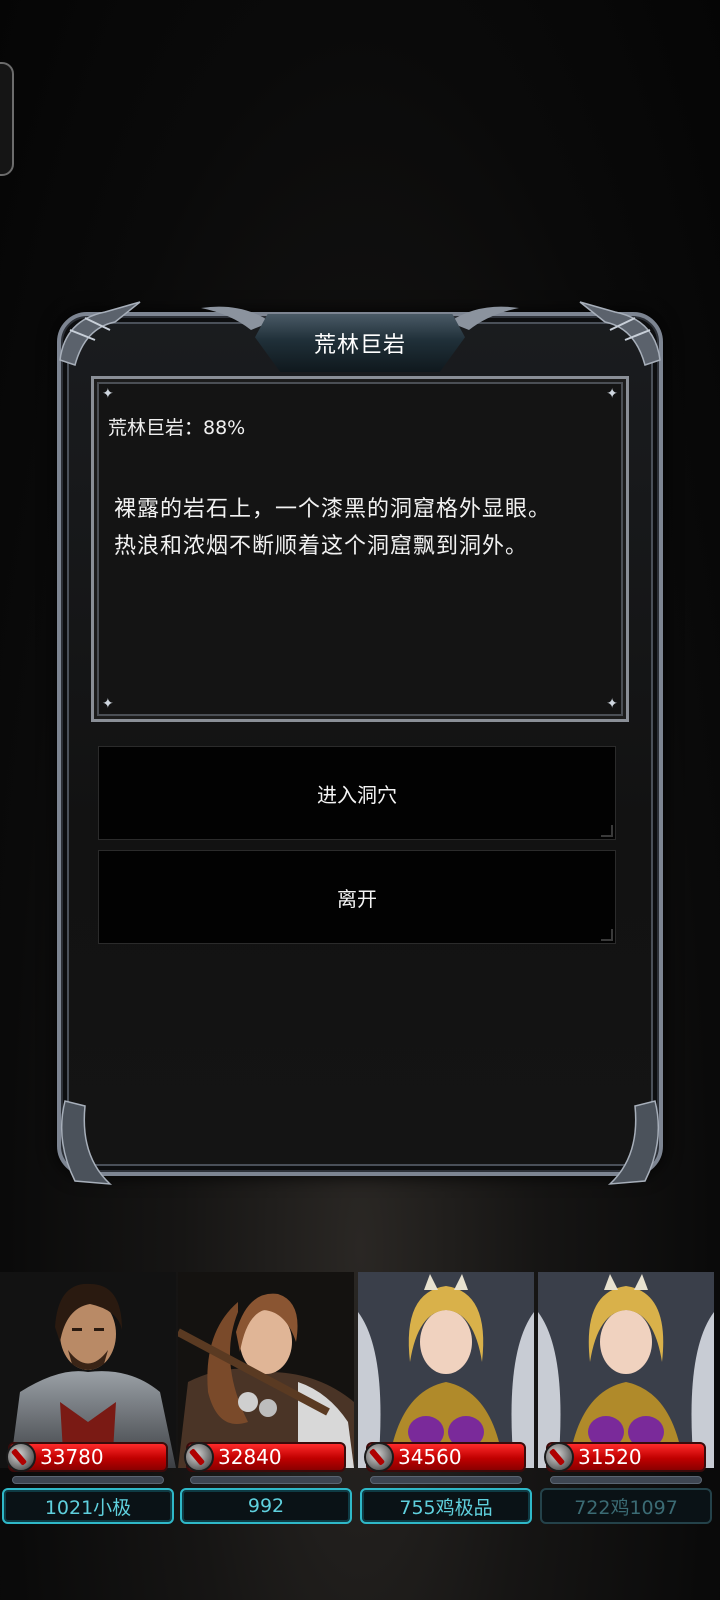  I want to click on hero-hp-bar: 33780, so click(87, 1457).